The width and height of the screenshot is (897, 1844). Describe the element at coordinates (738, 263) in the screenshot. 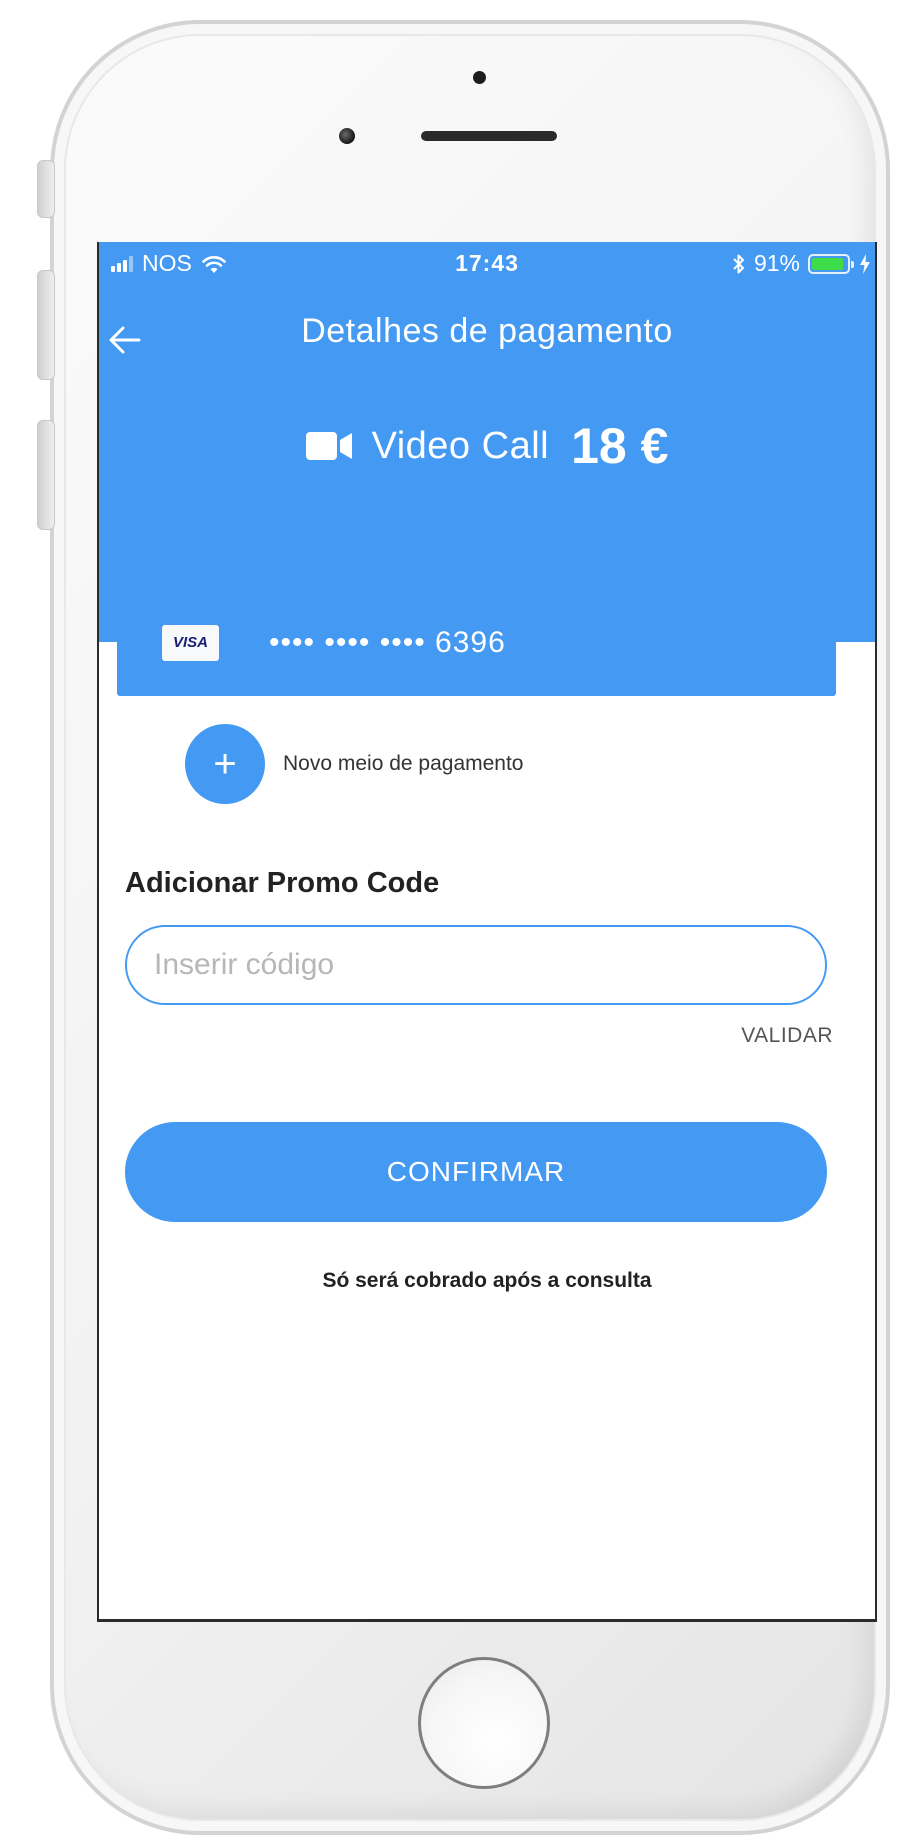

I see `bluetooth-icon` at that location.